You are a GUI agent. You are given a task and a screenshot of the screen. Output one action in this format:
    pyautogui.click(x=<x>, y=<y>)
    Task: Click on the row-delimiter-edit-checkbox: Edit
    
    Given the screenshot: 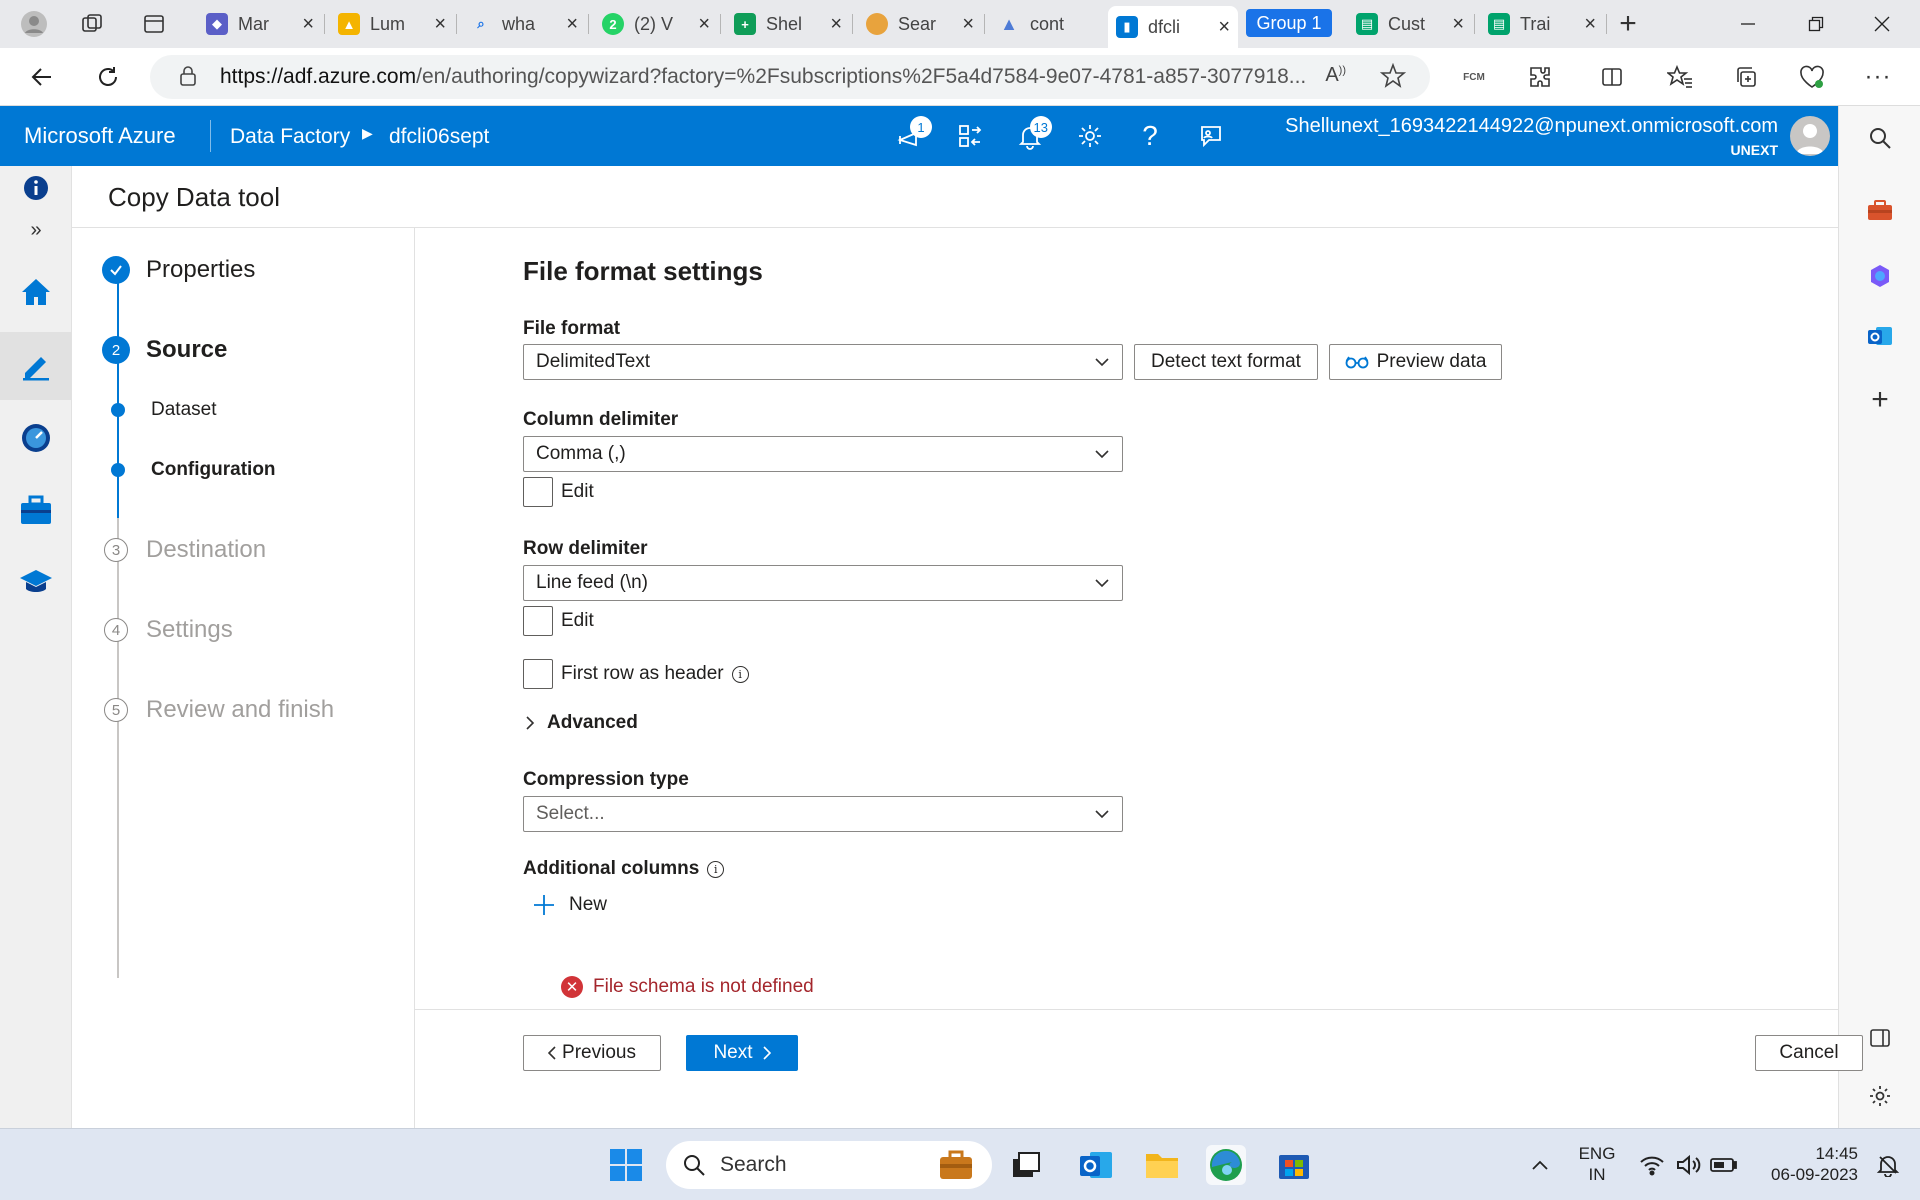 What is the action you would take?
    pyautogui.click(x=558, y=621)
    